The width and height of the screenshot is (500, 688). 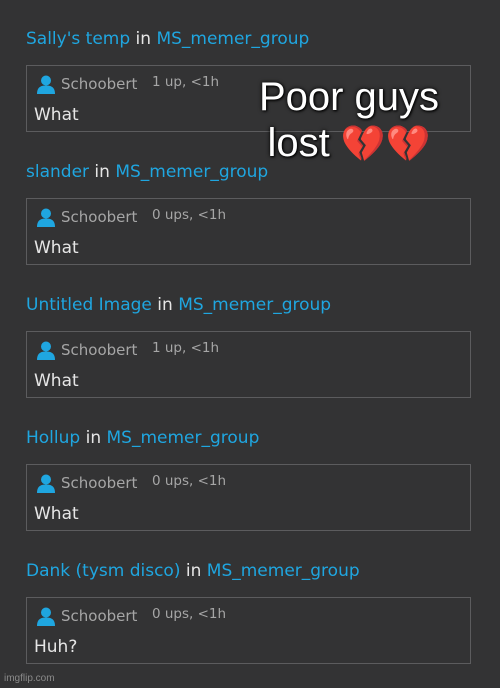 I want to click on meme-title-link: slander, so click(x=57, y=172).